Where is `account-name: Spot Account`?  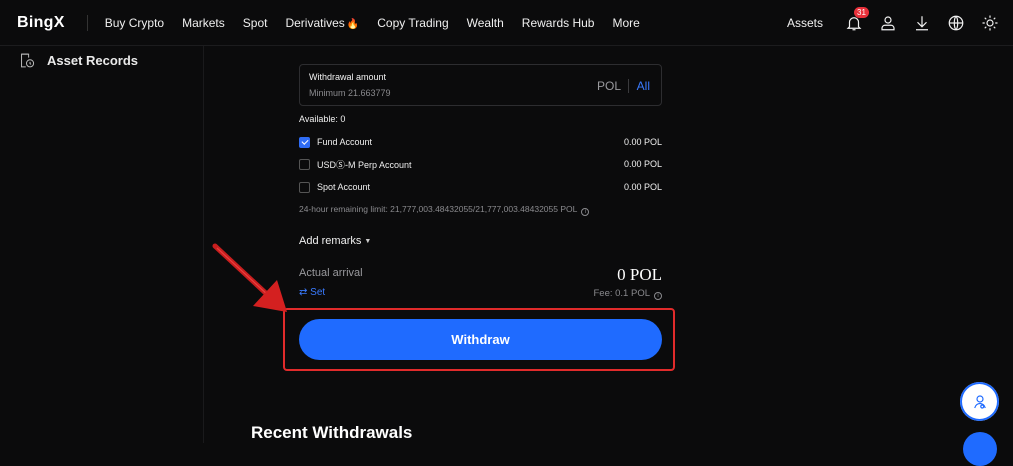
account-name: Spot Account is located at coordinates (344, 187).